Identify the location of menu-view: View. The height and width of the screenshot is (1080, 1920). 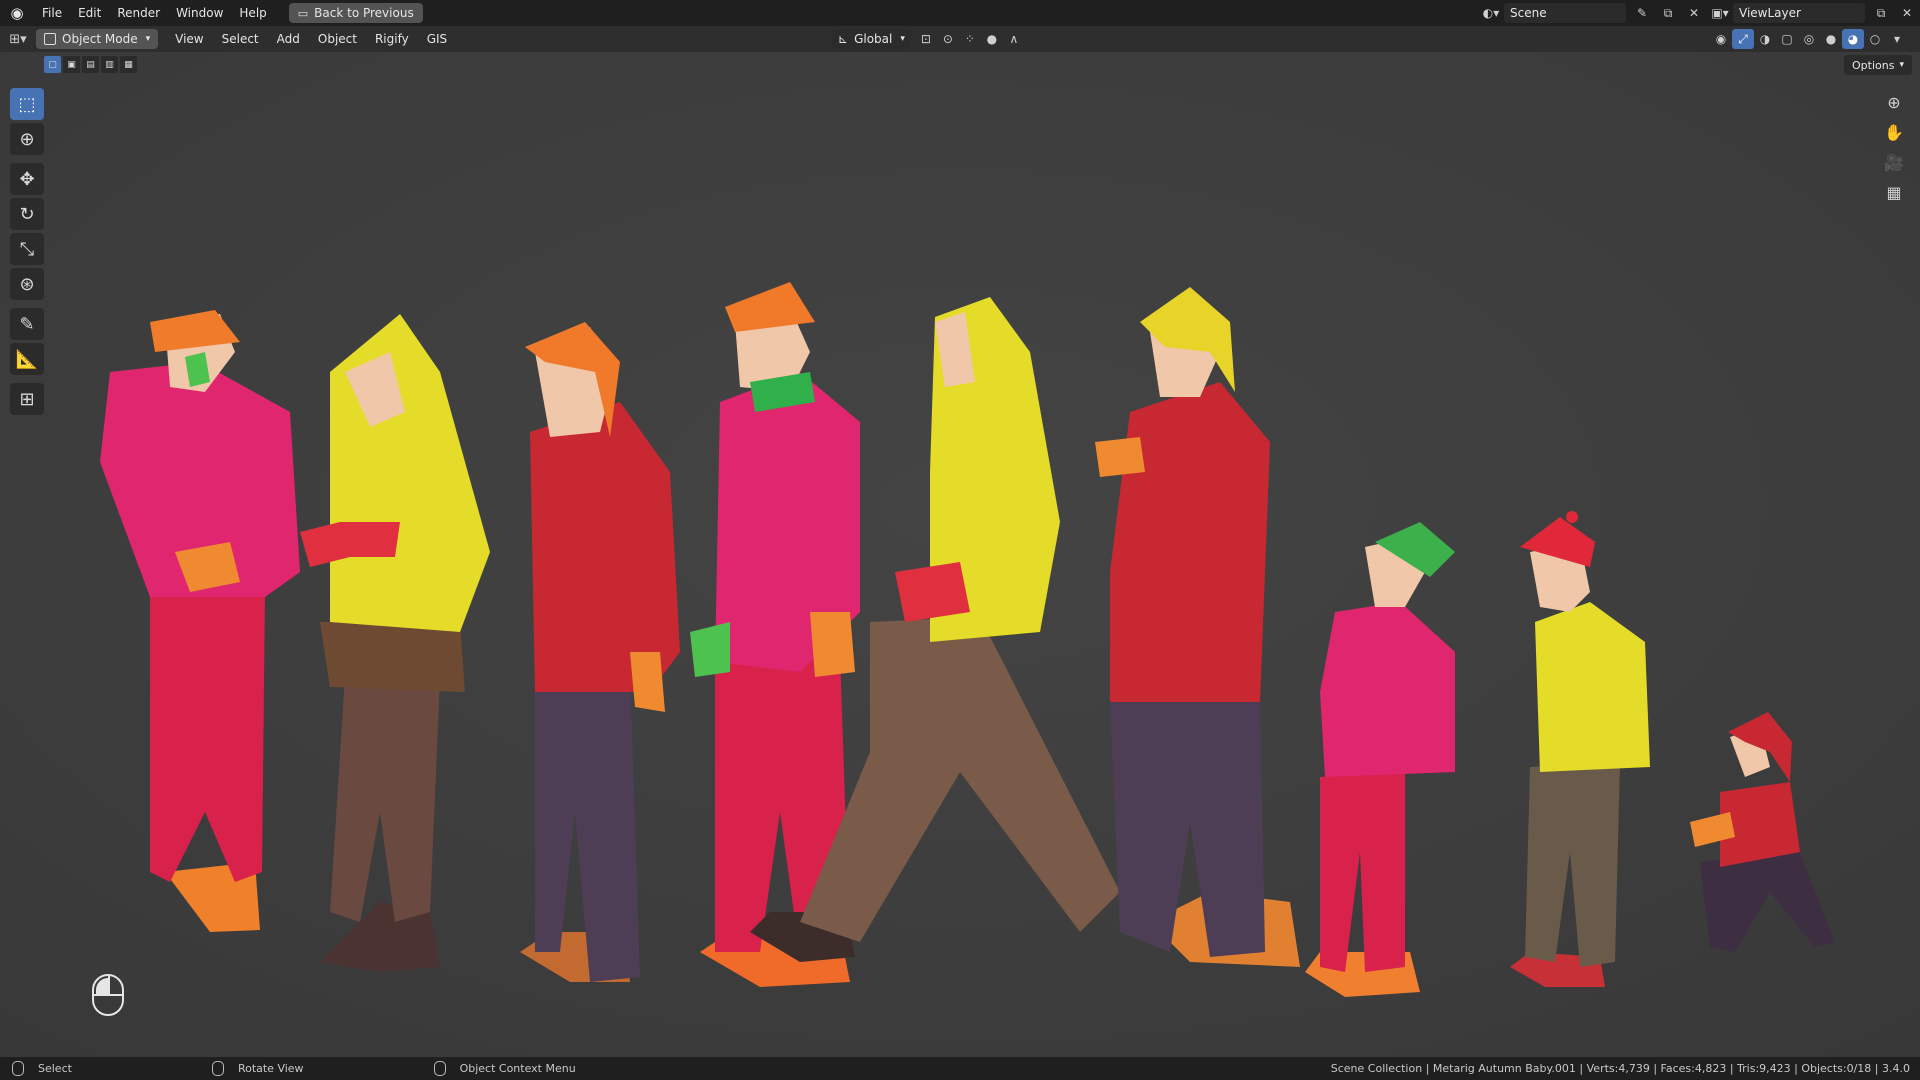
(189, 39).